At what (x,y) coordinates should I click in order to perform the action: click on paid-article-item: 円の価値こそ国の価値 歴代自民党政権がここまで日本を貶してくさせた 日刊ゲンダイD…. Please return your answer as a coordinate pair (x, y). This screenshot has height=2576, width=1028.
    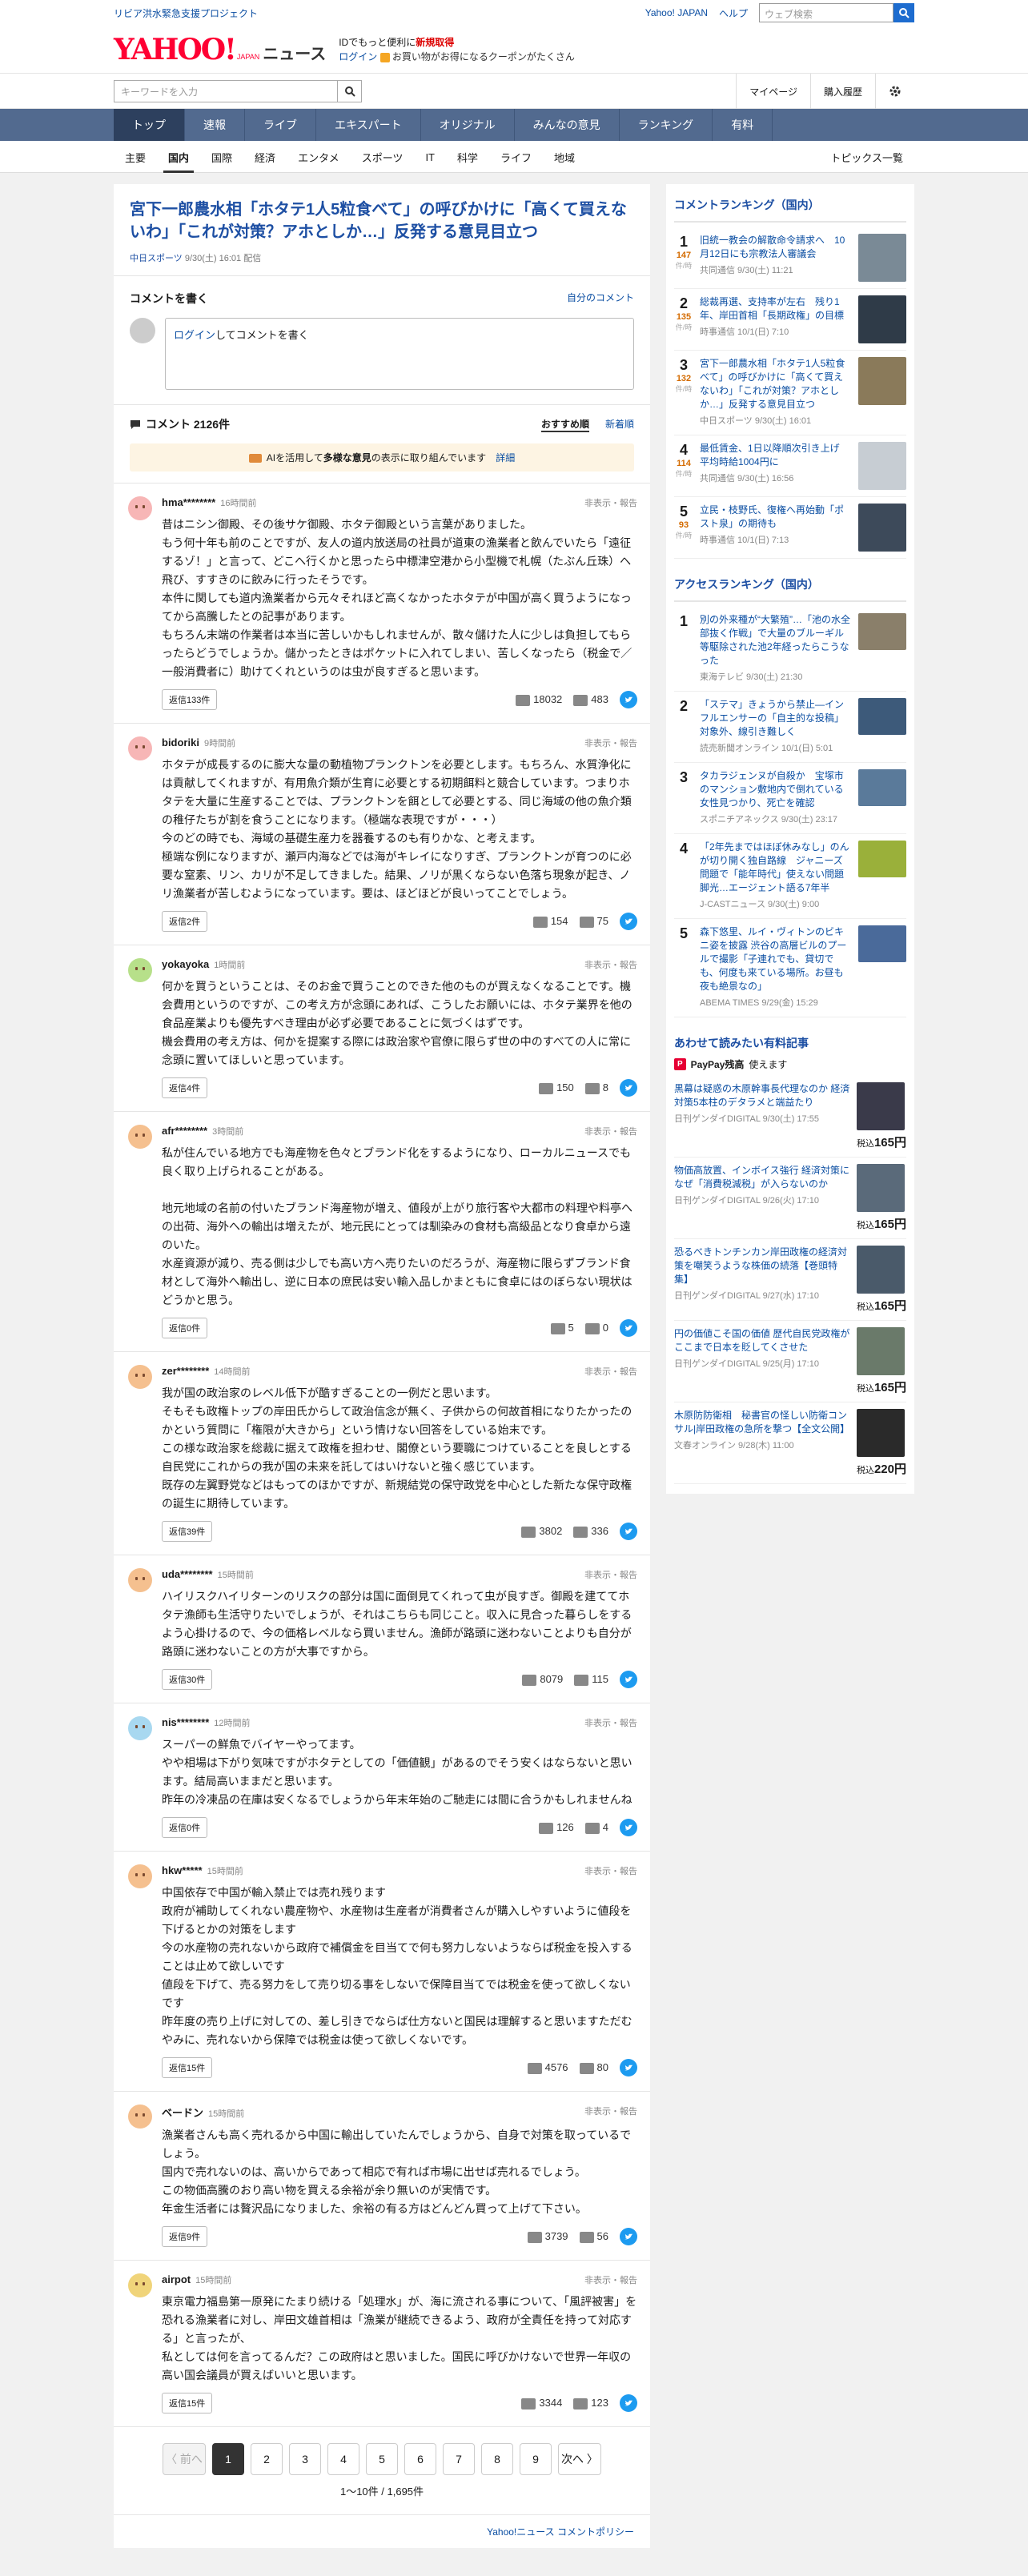
    Looking at the image, I should click on (790, 1362).